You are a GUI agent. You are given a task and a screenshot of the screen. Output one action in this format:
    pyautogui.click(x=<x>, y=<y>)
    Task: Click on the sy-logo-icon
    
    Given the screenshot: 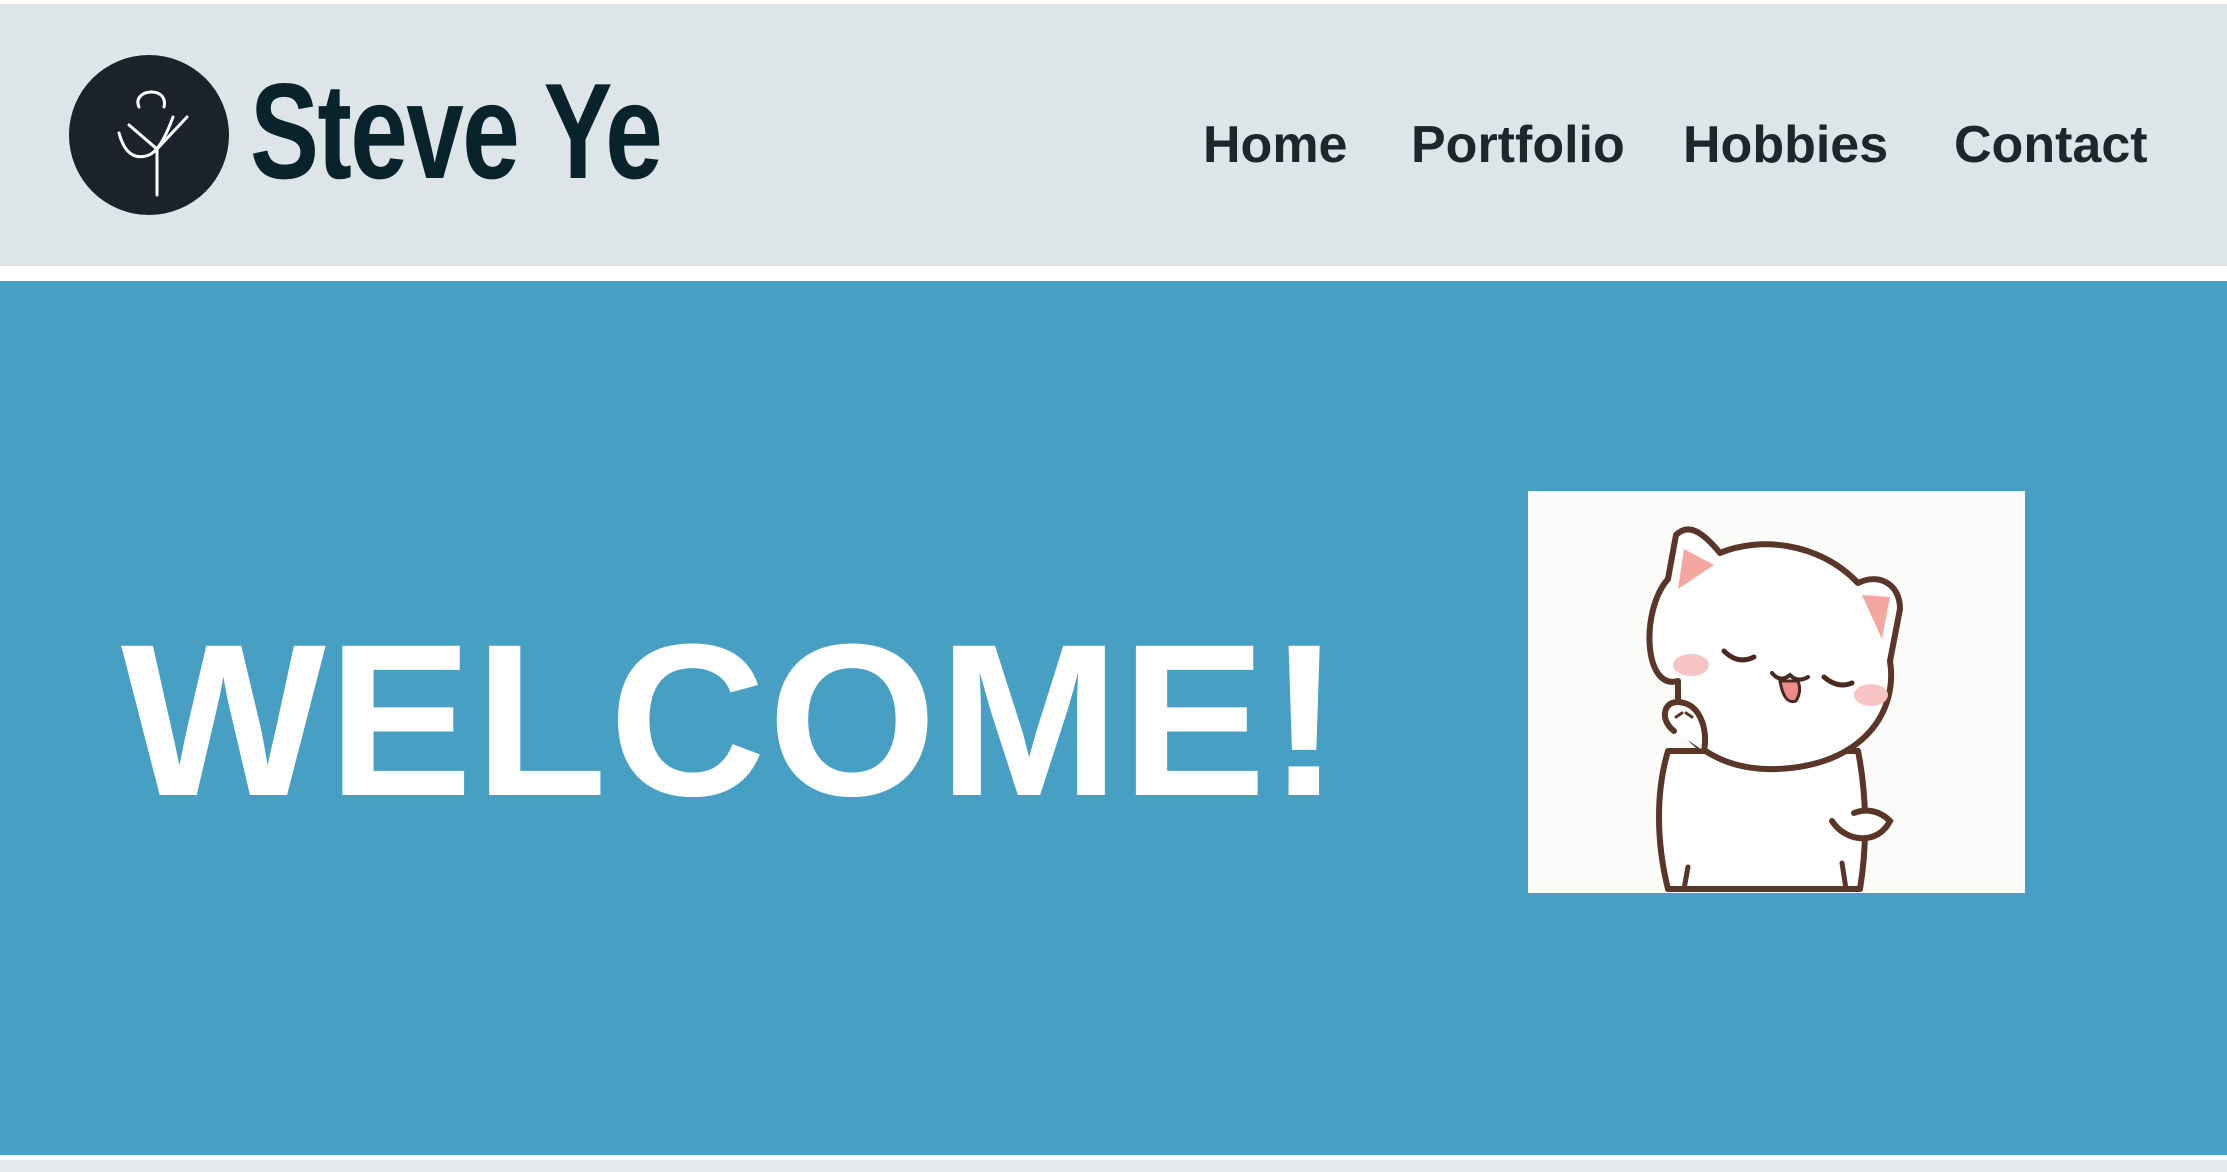 What is the action you would take?
    pyautogui.click(x=149, y=135)
    